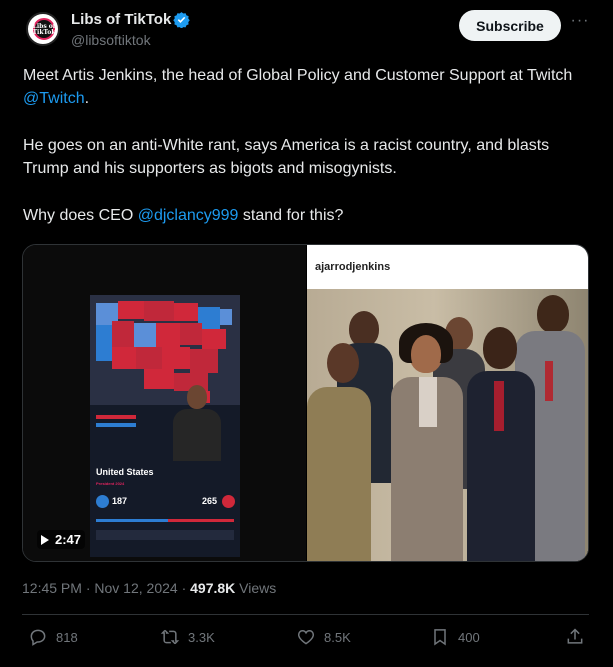 This screenshot has width=613, height=667. What do you see at coordinates (165, 426) in the screenshot?
I see `phone-screenshot: United States President 2024 187 265` at bounding box center [165, 426].